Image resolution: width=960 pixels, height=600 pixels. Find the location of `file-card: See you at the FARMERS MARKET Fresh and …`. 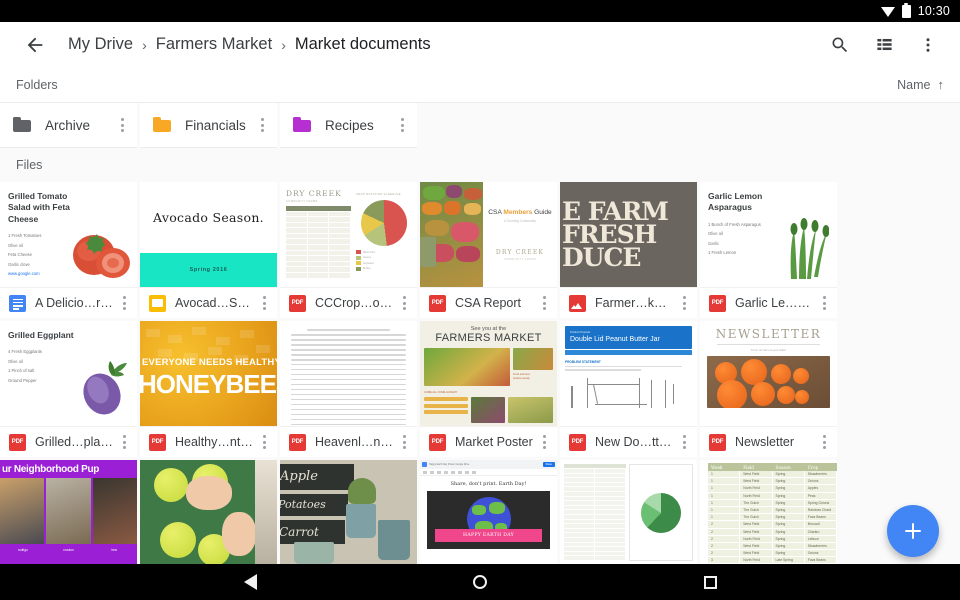

file-card: See you at the FARMERS MARKET Fresh and … is located at coordinates (488, 389).